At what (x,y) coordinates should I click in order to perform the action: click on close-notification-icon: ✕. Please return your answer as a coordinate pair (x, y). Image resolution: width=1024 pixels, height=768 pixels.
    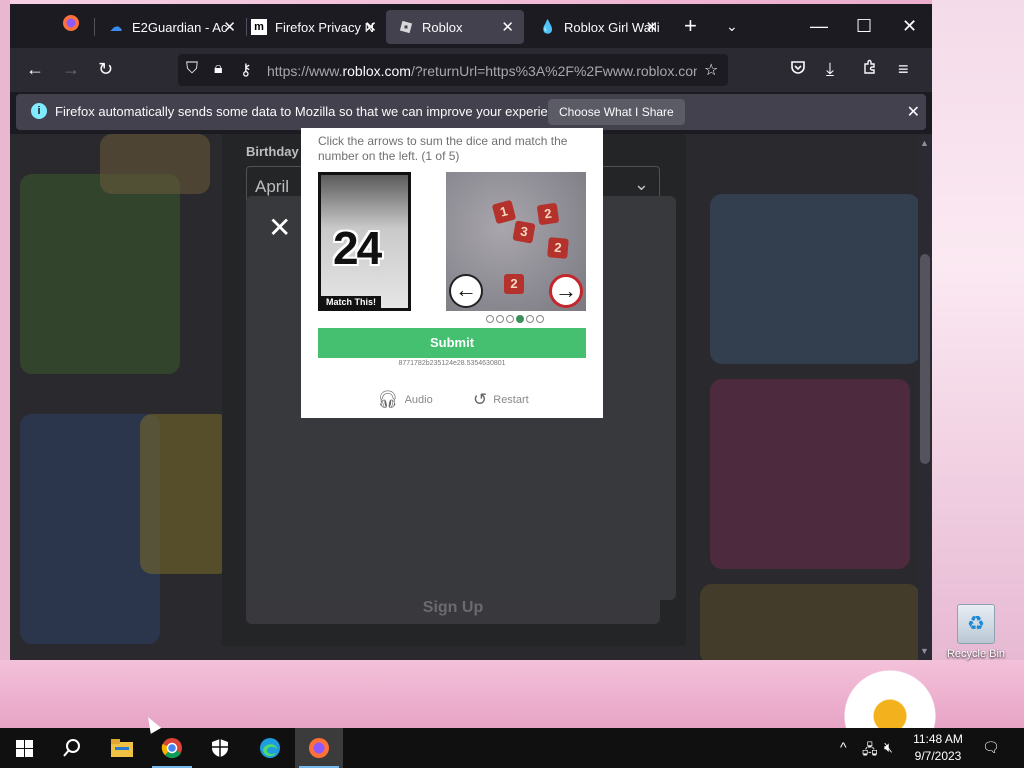
    Looking at the image, I should click on (913, 112).